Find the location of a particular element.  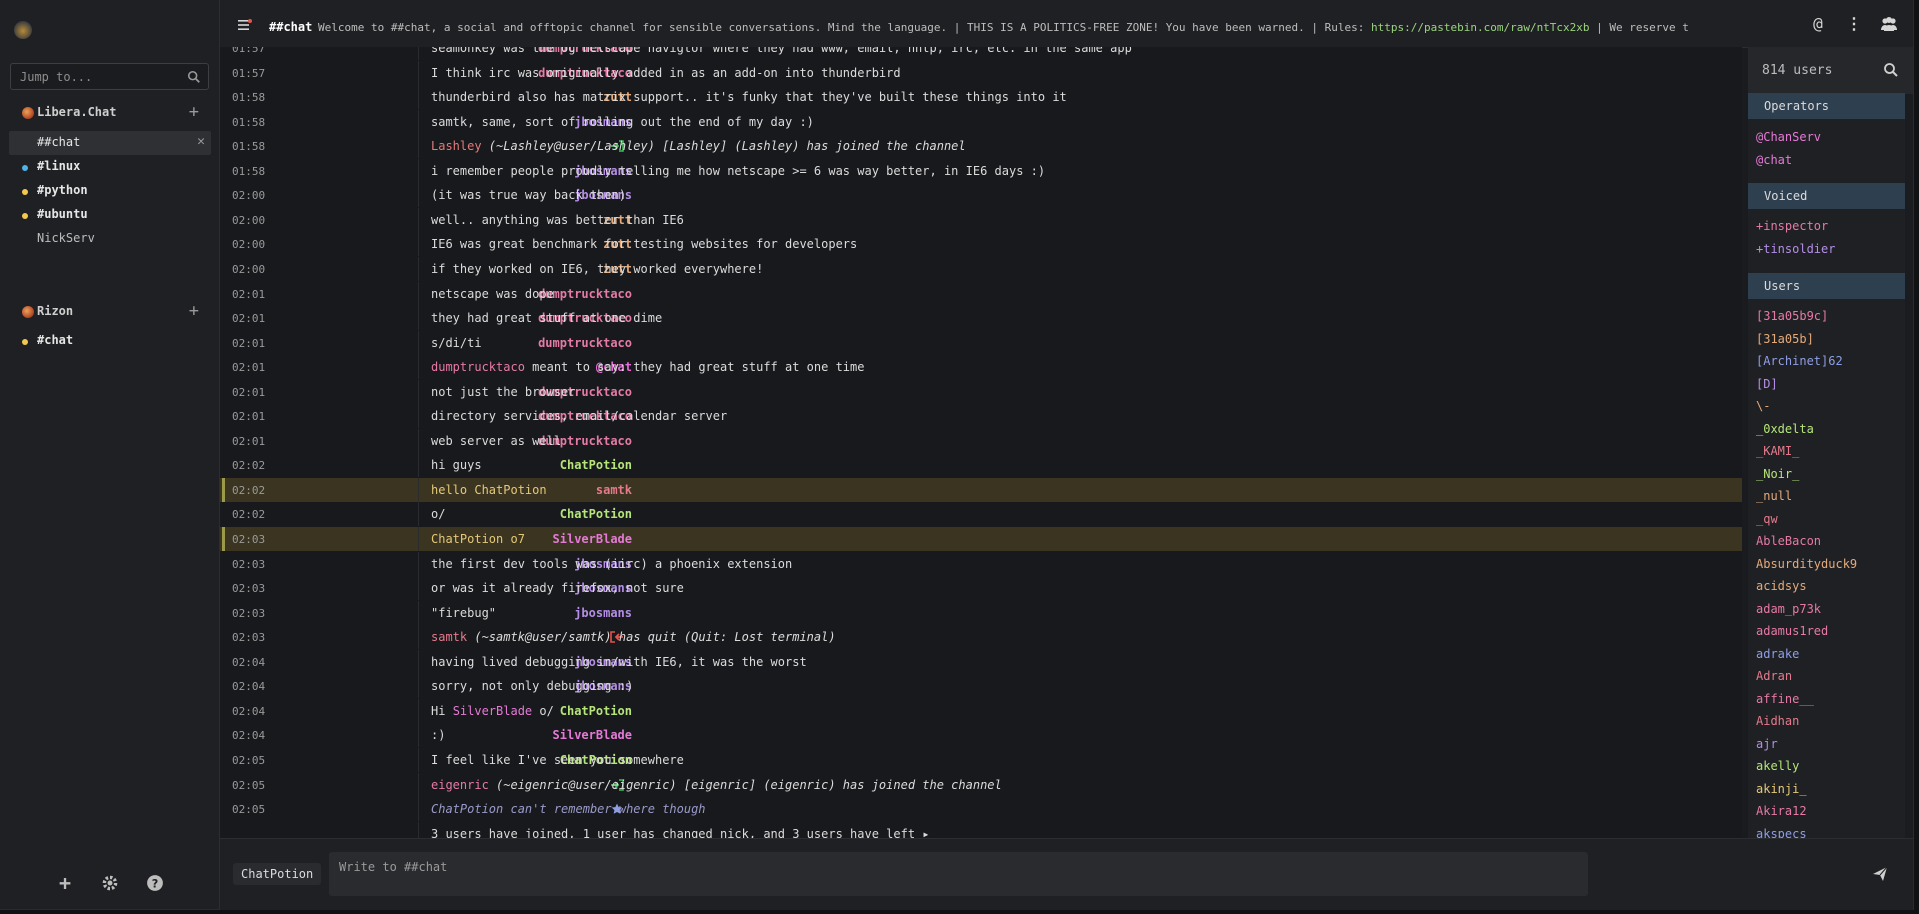

user-list-item: ajr is located at coordinates (1767, 744).